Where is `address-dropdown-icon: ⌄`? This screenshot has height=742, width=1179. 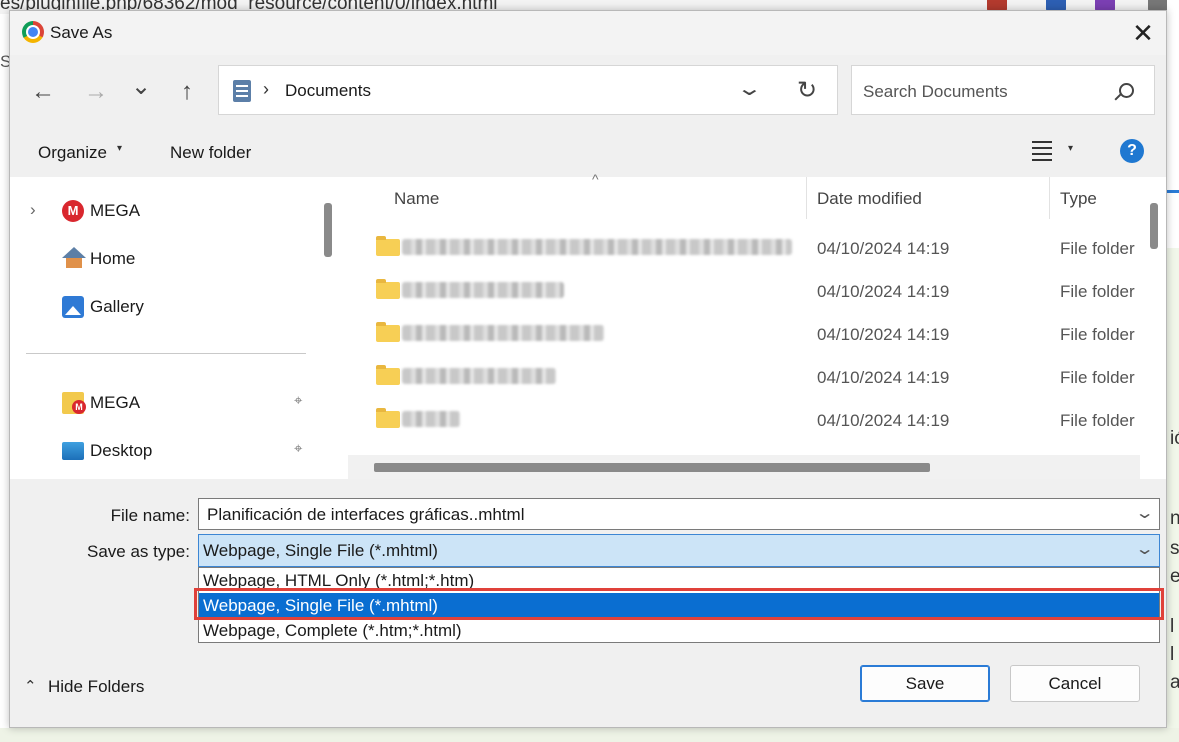
address-dropdown-icon: ⌄ is located at coordinates (749, 88).